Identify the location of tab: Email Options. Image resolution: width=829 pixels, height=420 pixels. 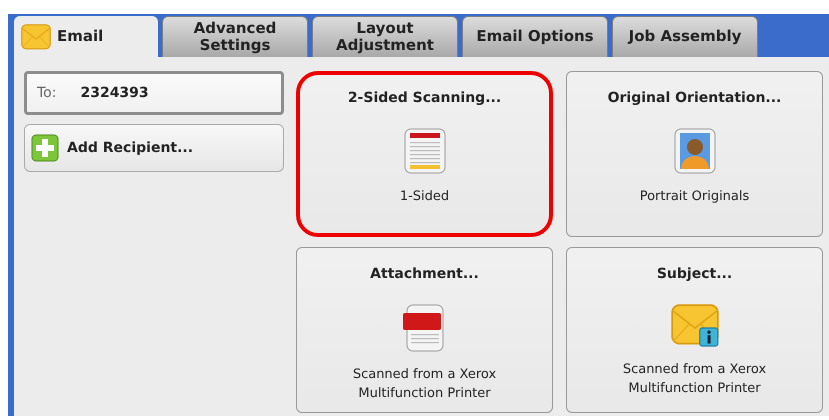
(535, 36).